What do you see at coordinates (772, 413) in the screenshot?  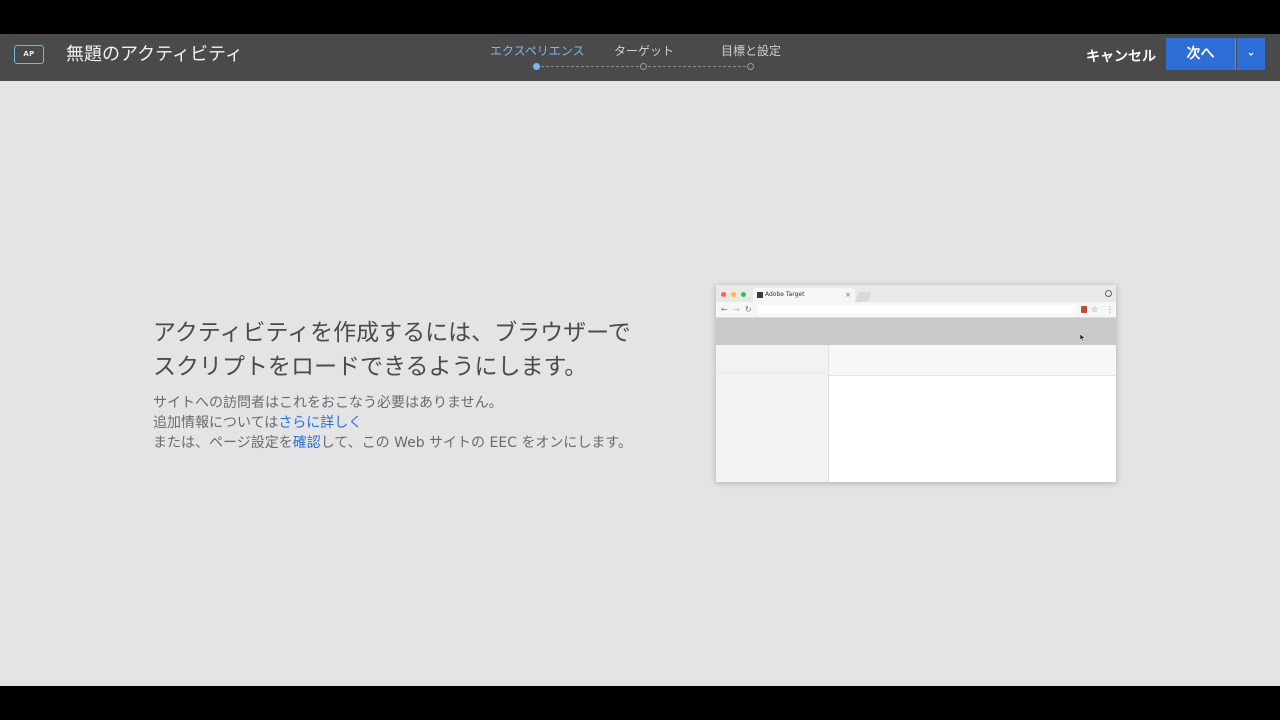 I see `sidebar-placeholder` at bounding box center [772, 413].